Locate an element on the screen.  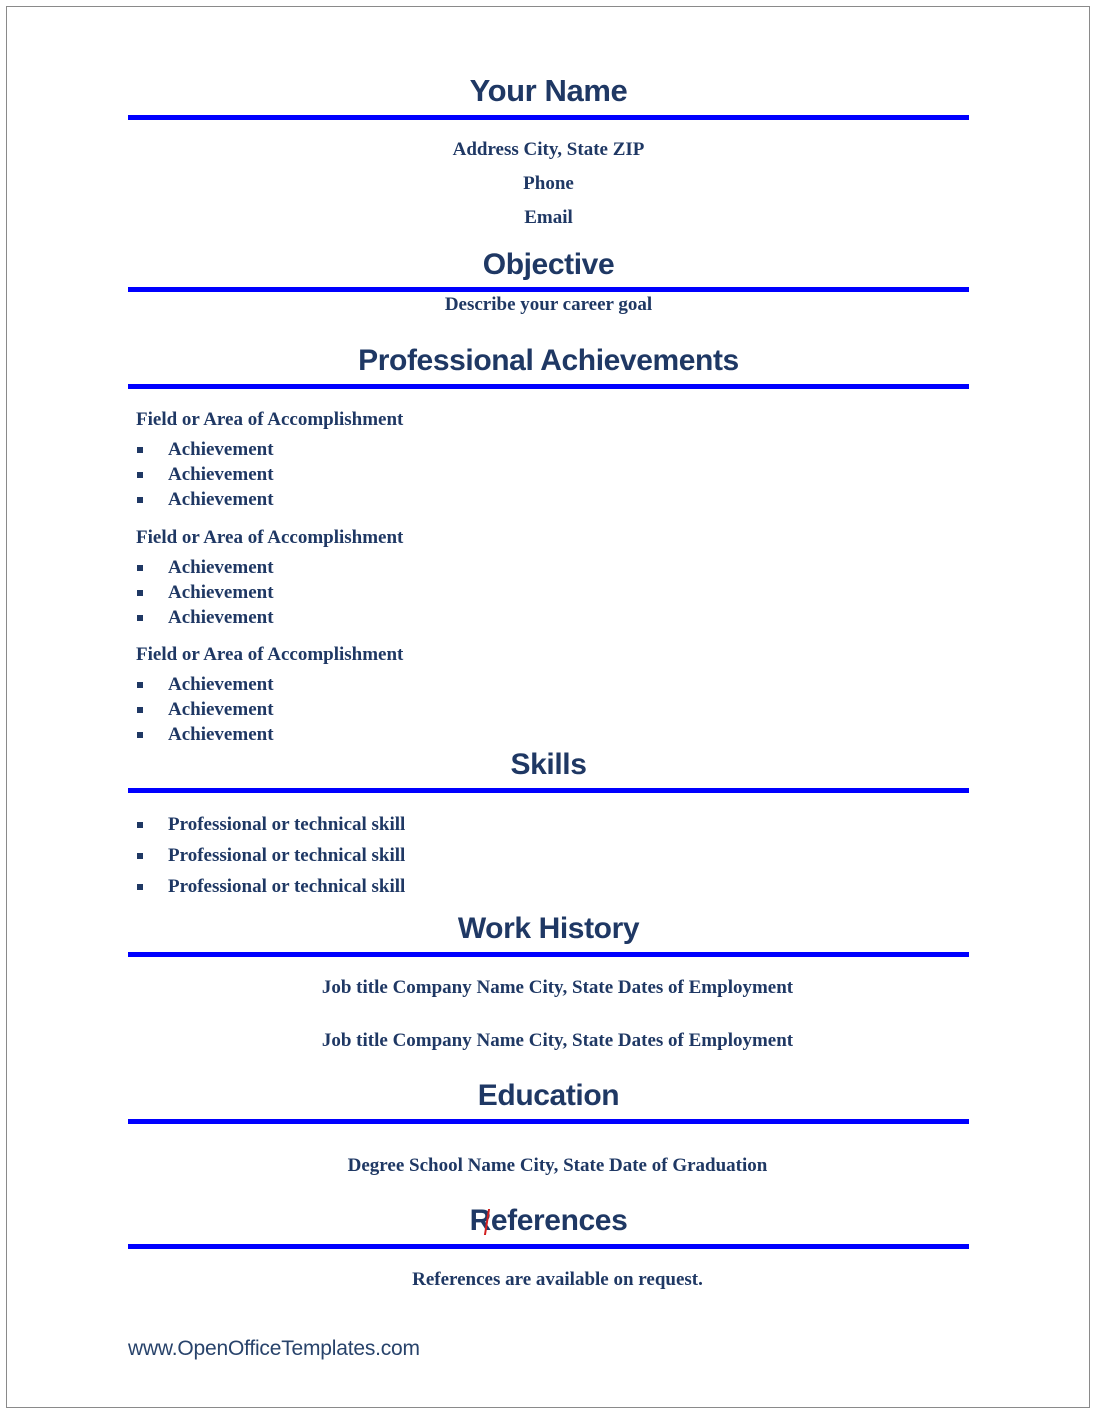
section-heading-references: References is located at coordinates (548, 1220).